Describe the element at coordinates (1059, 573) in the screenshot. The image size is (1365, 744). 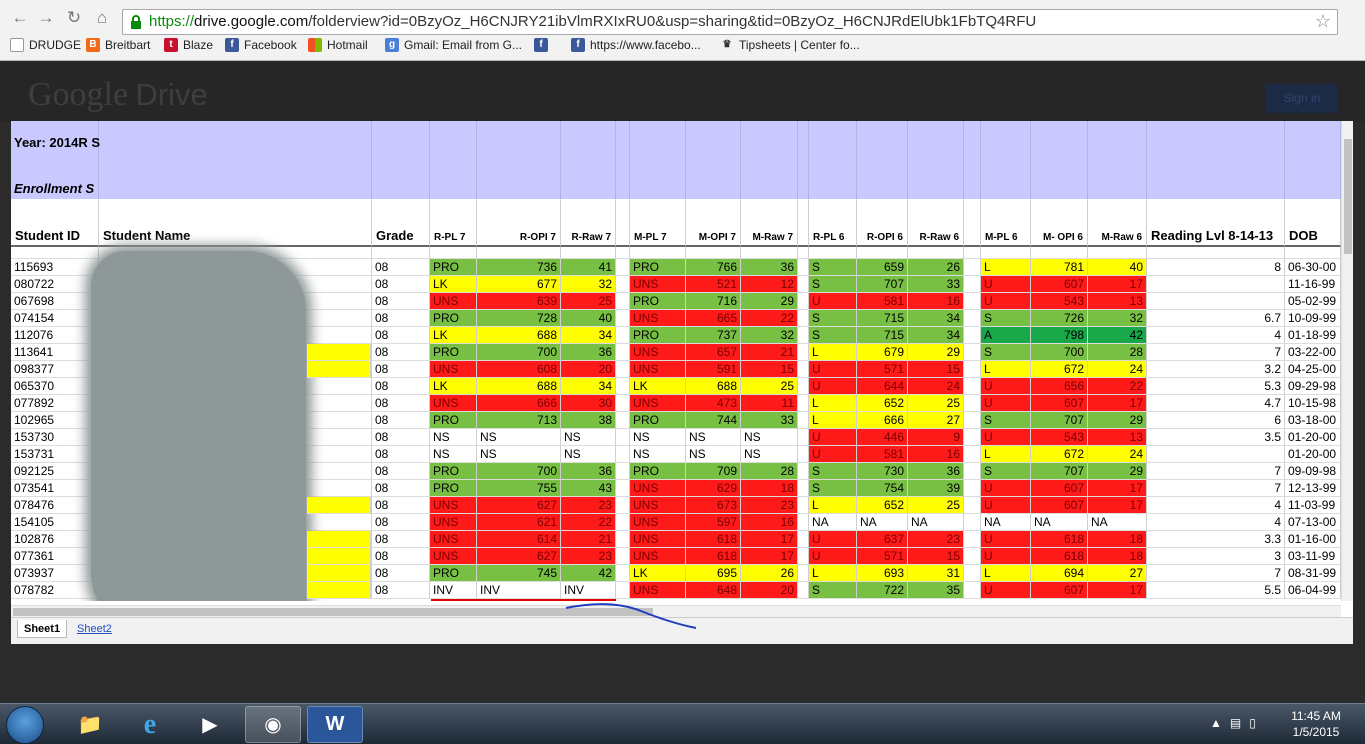
I see `table-cell: 694` at that location.